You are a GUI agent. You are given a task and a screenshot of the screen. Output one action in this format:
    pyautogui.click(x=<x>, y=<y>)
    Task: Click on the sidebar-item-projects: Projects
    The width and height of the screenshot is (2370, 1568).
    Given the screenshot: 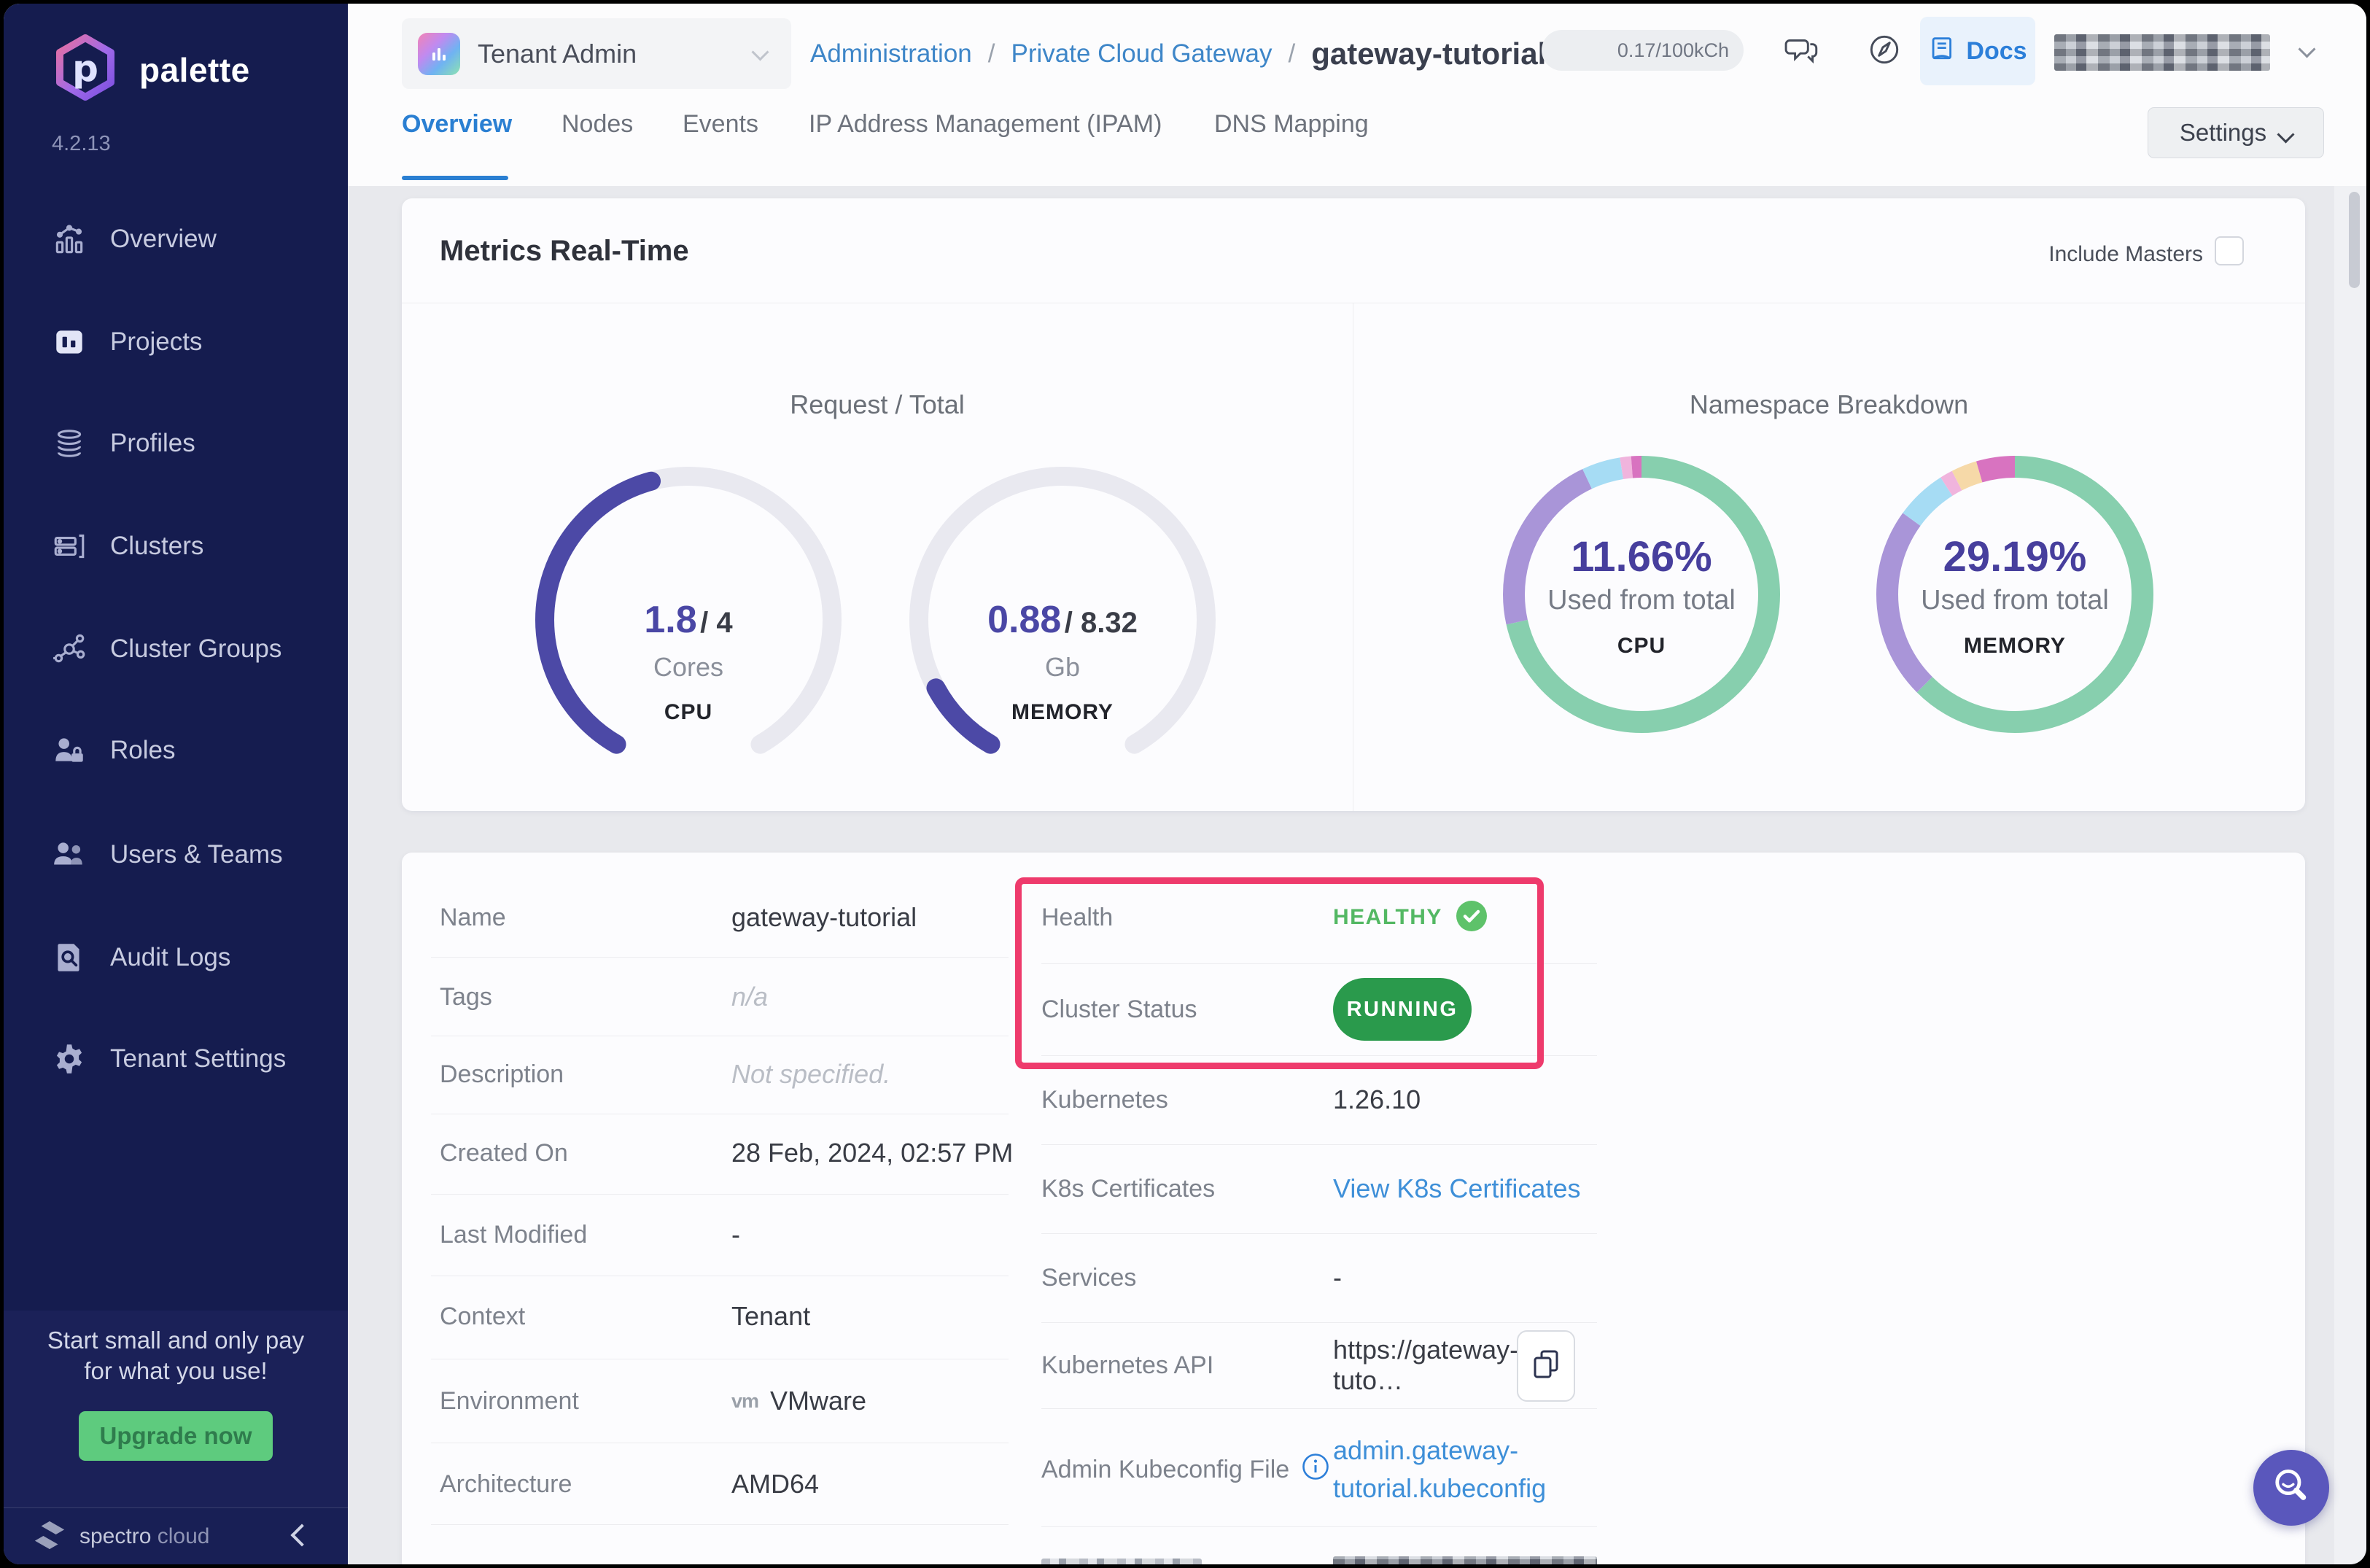 What is the action you would take?
    pyautogui.click(x=176, y=342)
    